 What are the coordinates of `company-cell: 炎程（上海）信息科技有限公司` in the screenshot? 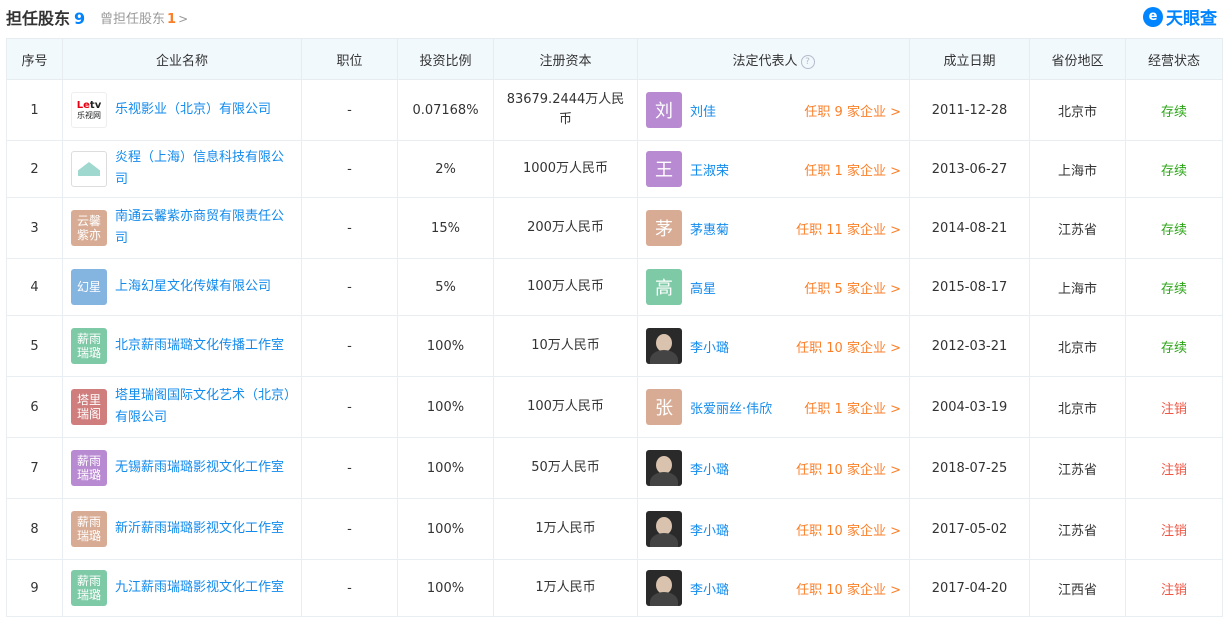 It's located at (182, 169).